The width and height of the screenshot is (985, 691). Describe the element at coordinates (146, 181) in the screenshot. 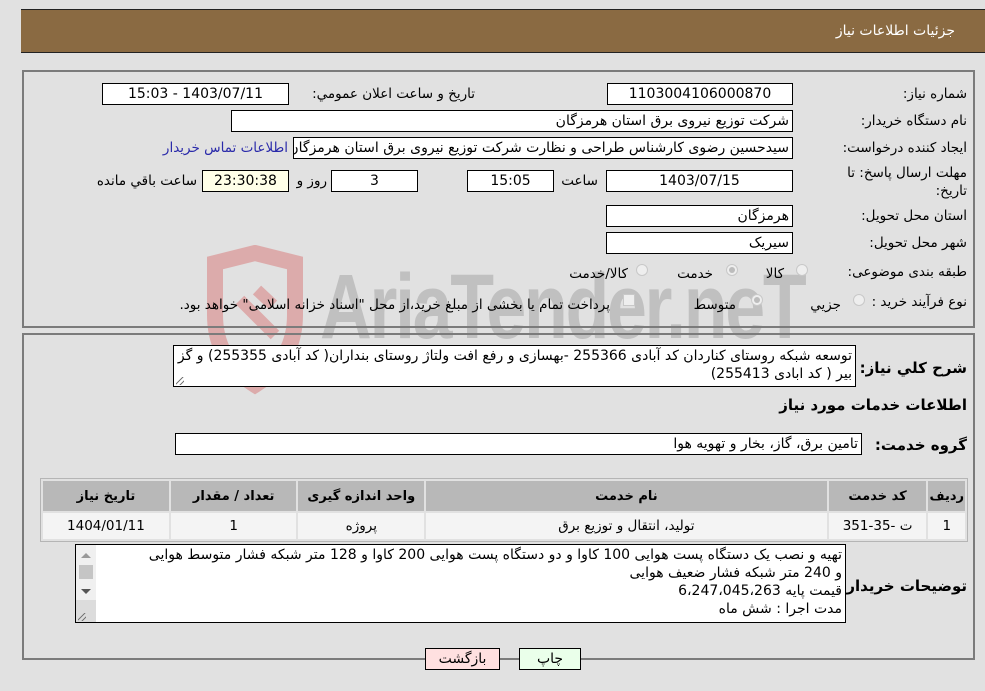

I see `remaining-time-label: ساعت باقي مانده` at that location.